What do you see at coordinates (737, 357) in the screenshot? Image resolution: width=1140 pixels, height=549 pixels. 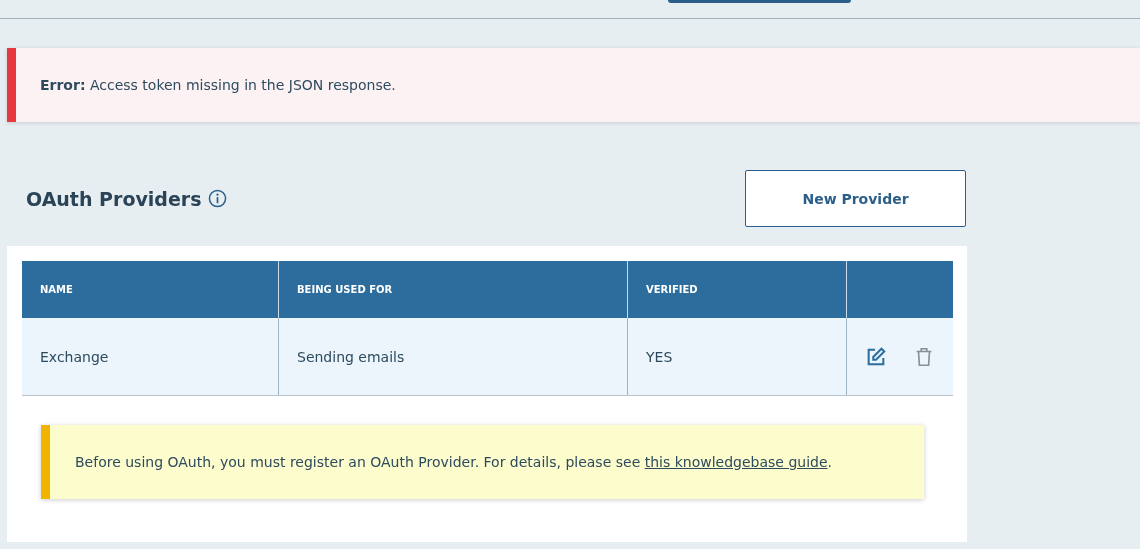 I see `table-cell: YES` at bounding box center [737, 357].